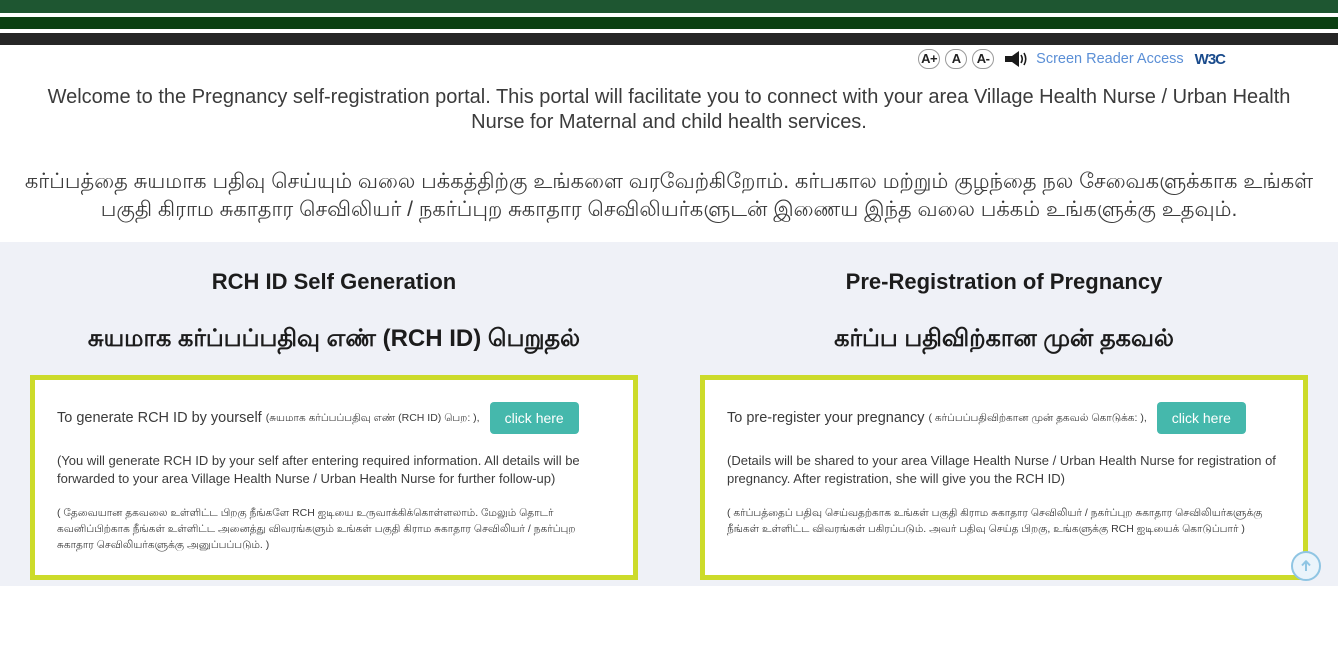 The height and width of the screenshot is (646, 1338). What do you see at coordinates (983, 59) in the screenshot?
I see `decrease-font-button: A-` at bounding box center [983, 59].